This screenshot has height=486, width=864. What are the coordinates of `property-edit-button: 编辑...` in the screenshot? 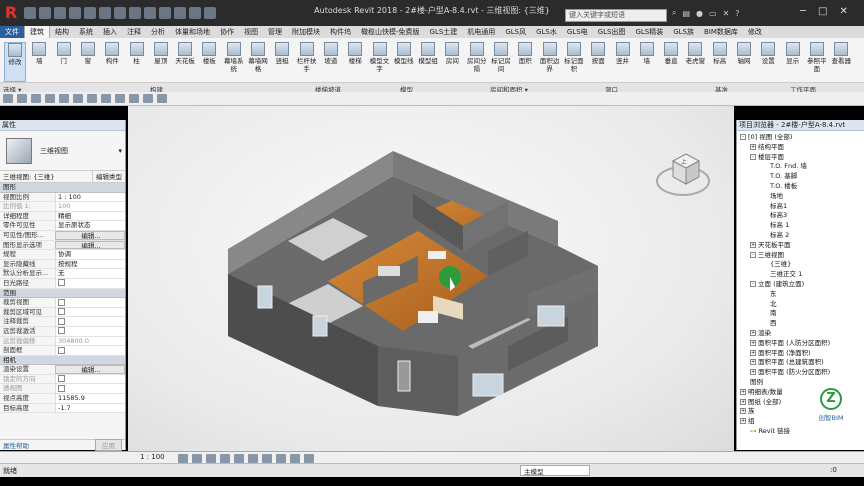 It's located at (90, 245).